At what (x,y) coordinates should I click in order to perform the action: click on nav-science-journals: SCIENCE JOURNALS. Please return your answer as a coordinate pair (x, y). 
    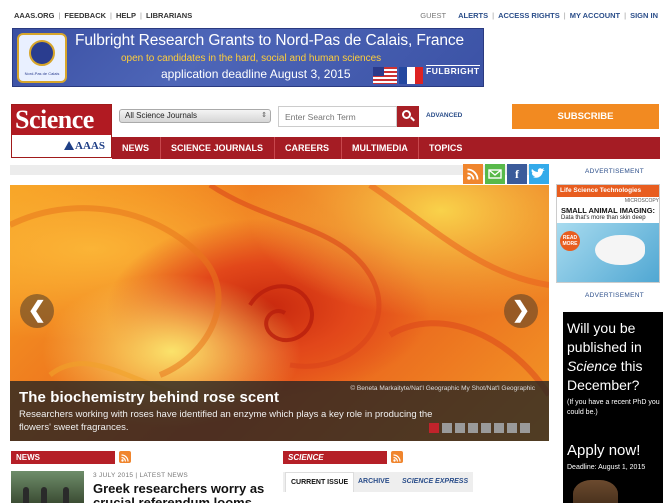
    Looking at the image, I should click on (217, 148).